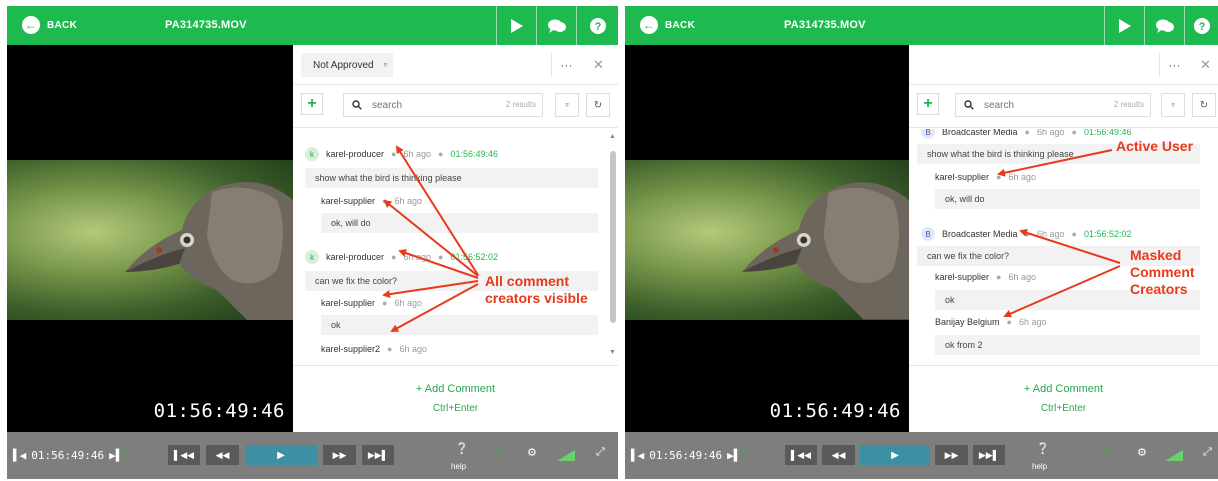 The image size is (1218, 481). What do you see at coordinates (649, 25) in the screenshot?
I see `back-arrow-icon: ←` at bounding box center [649, 25].